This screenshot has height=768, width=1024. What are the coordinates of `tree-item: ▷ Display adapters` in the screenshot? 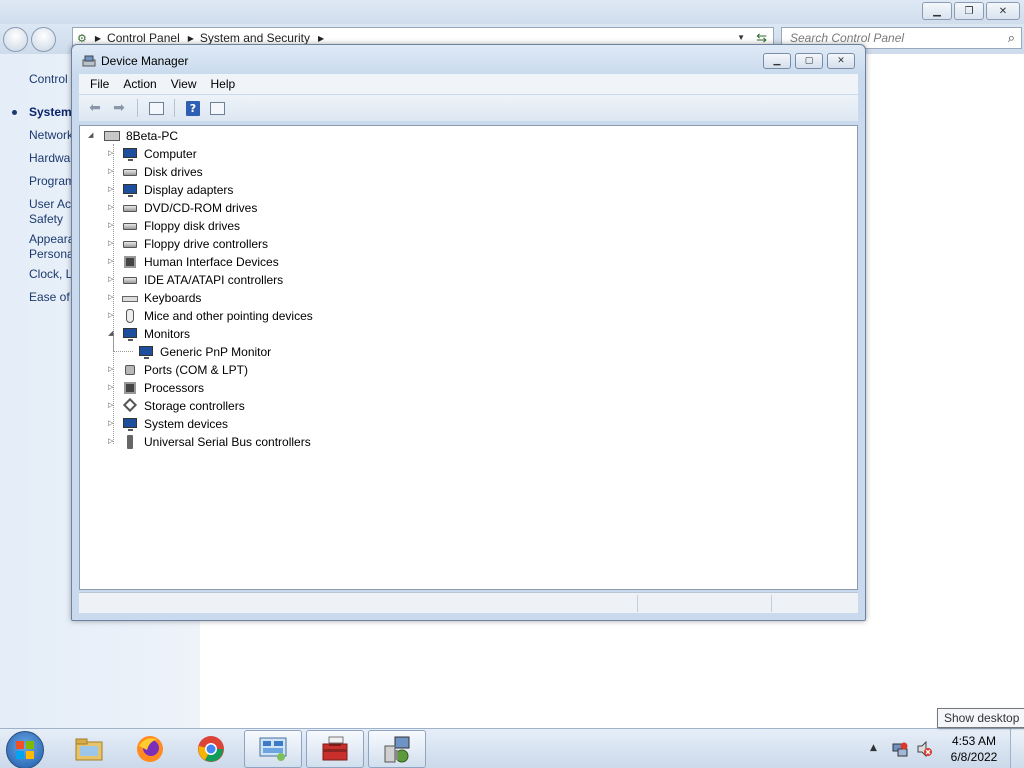 It's located at (170, 190).